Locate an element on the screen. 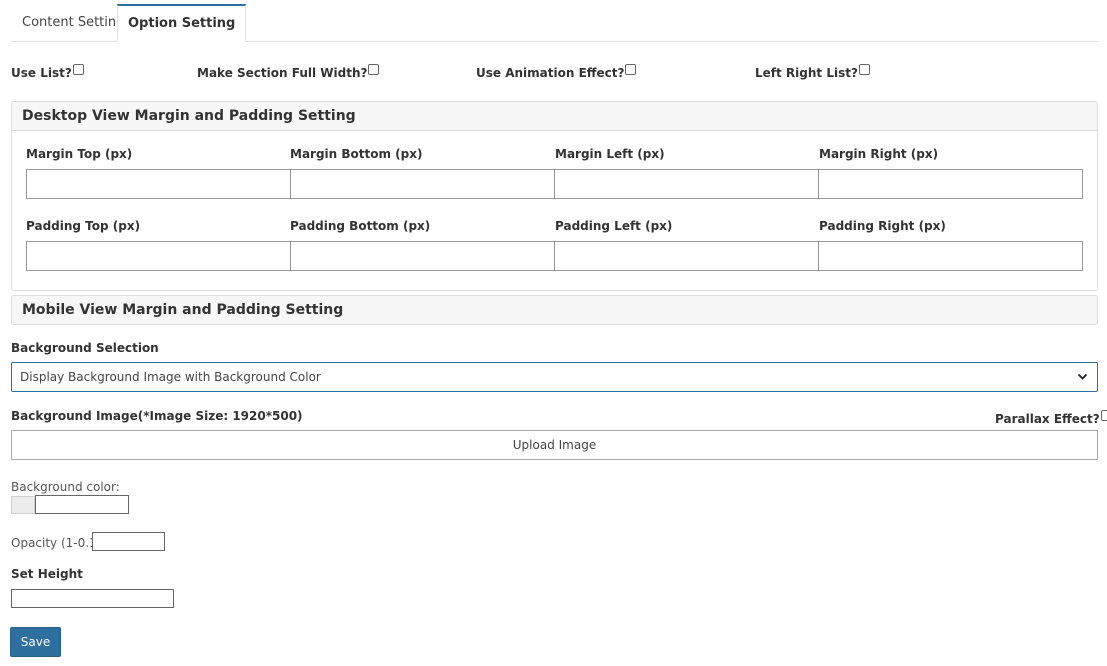 The width and height of the screenshot is (1107, 666). left-right-option: Left Right List? is located at coordinates (812, 72).